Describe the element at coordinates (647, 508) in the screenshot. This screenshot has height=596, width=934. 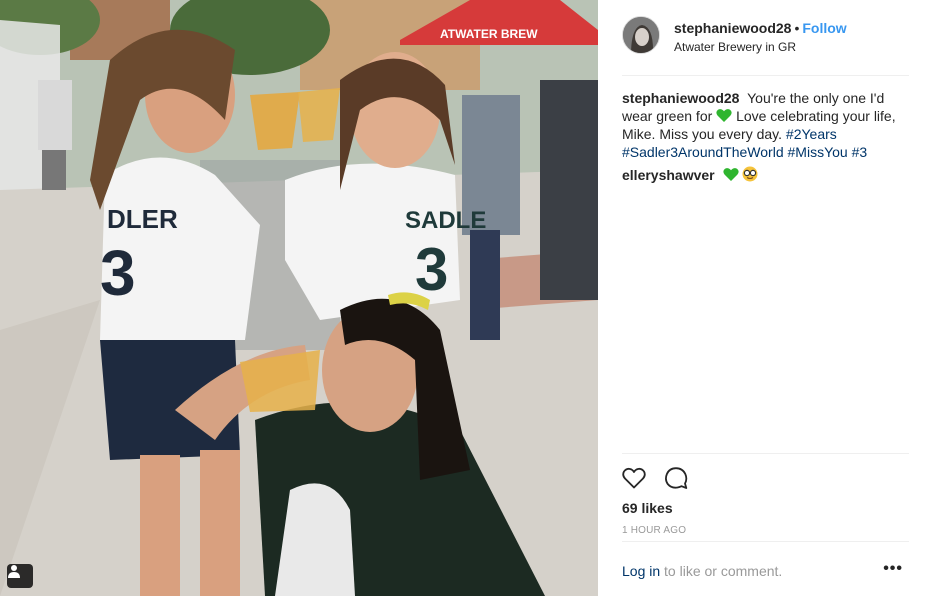
I see `like-count: 69 likes` at that location.